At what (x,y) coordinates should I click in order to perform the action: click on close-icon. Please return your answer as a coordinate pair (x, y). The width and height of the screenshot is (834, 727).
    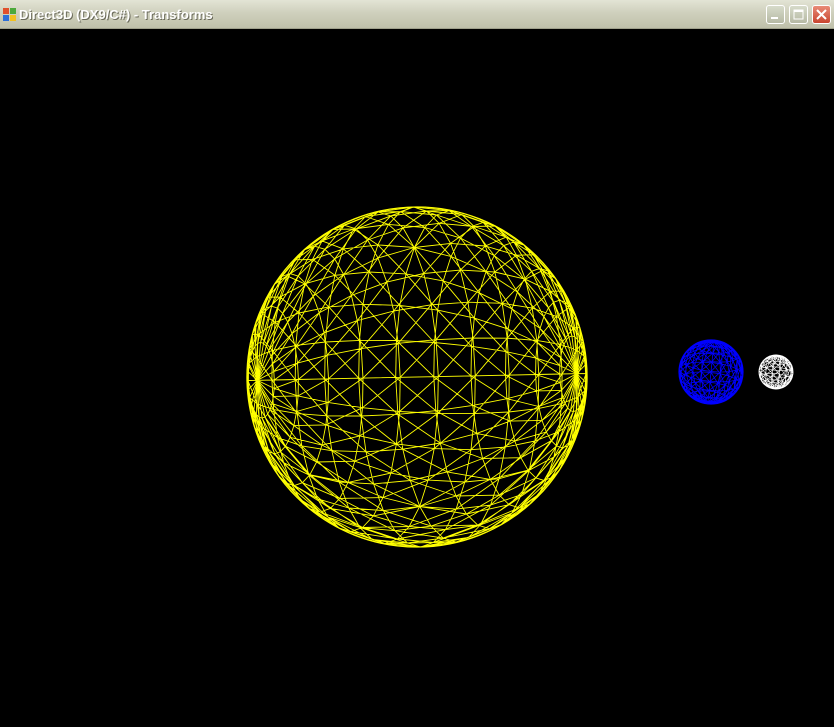
    Looking at the image, I should click on (821, 14).